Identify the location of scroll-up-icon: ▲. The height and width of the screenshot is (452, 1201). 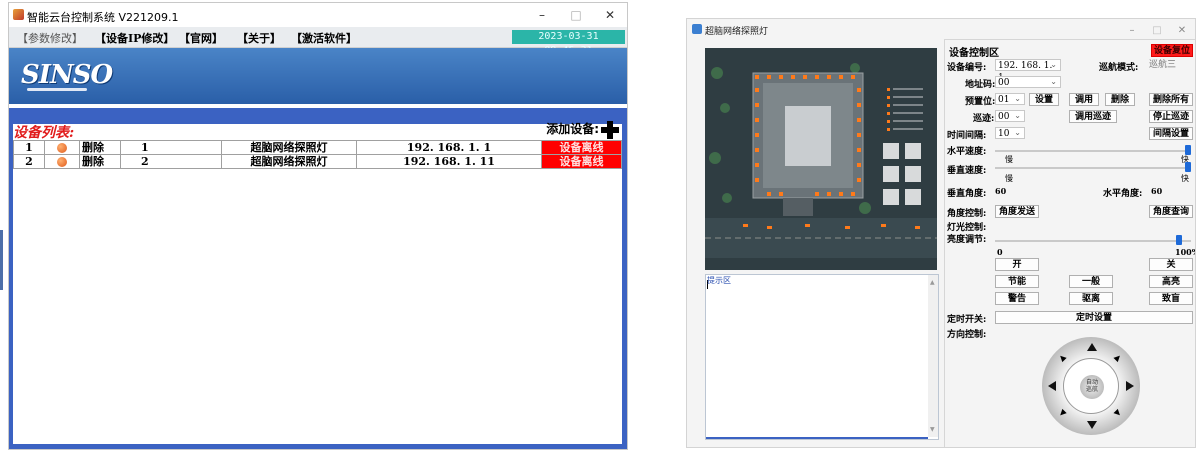
(932, 282).